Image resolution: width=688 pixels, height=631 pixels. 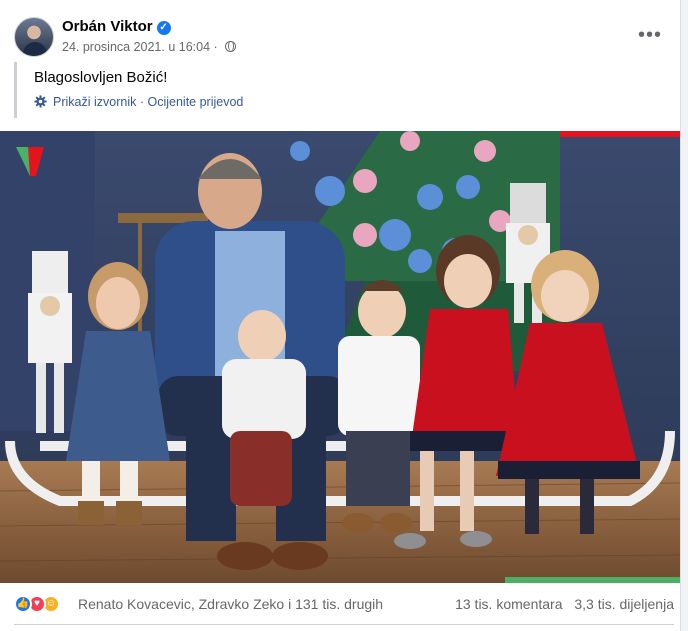 I want to click on gear-icon, so click(x=40, y=101).